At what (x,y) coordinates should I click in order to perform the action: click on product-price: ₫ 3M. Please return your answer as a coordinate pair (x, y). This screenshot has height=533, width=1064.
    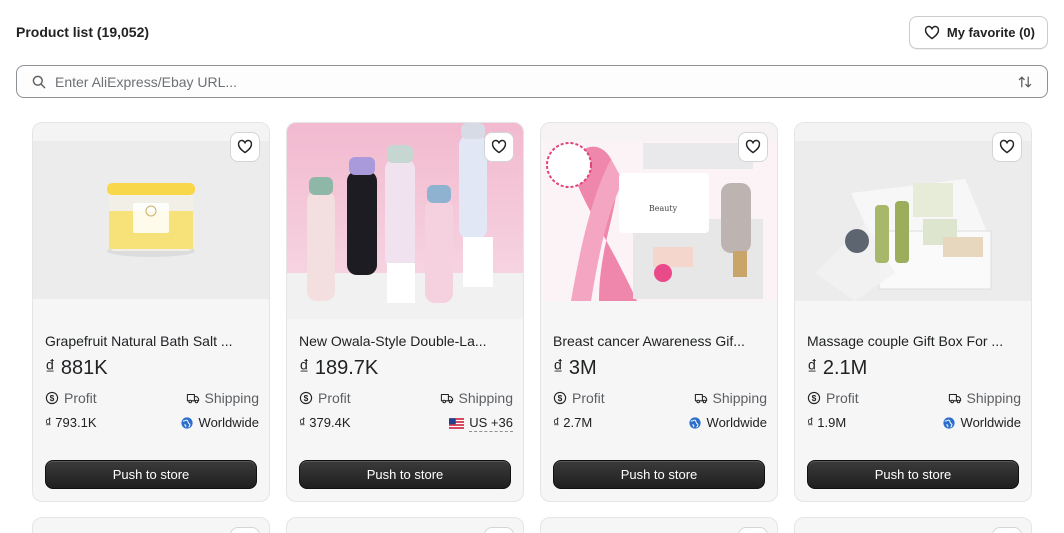
    Looking at the image, I should click on (575, 368).